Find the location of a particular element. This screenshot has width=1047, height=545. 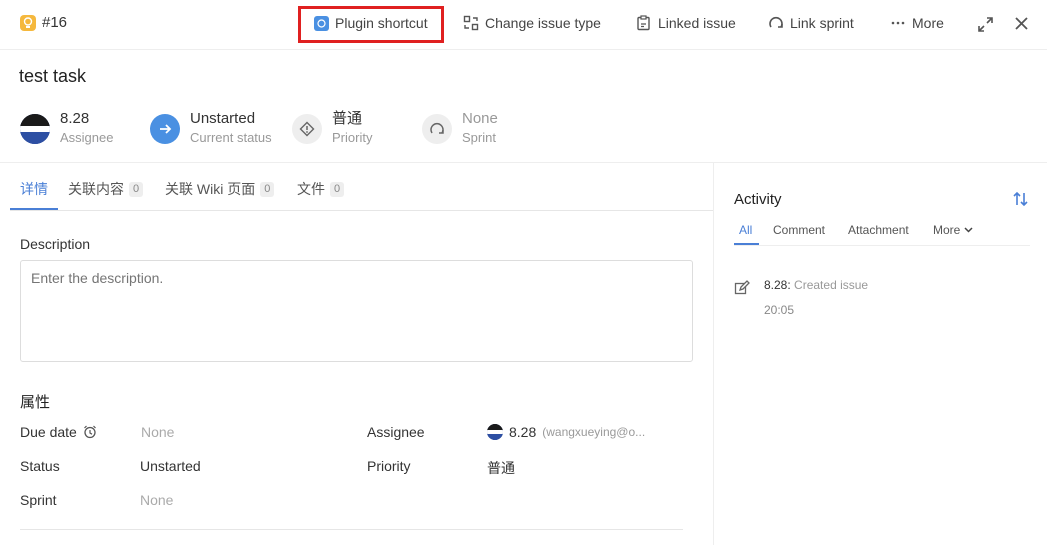

activity-tab-all-label: All is located at coordinates (746, 230).